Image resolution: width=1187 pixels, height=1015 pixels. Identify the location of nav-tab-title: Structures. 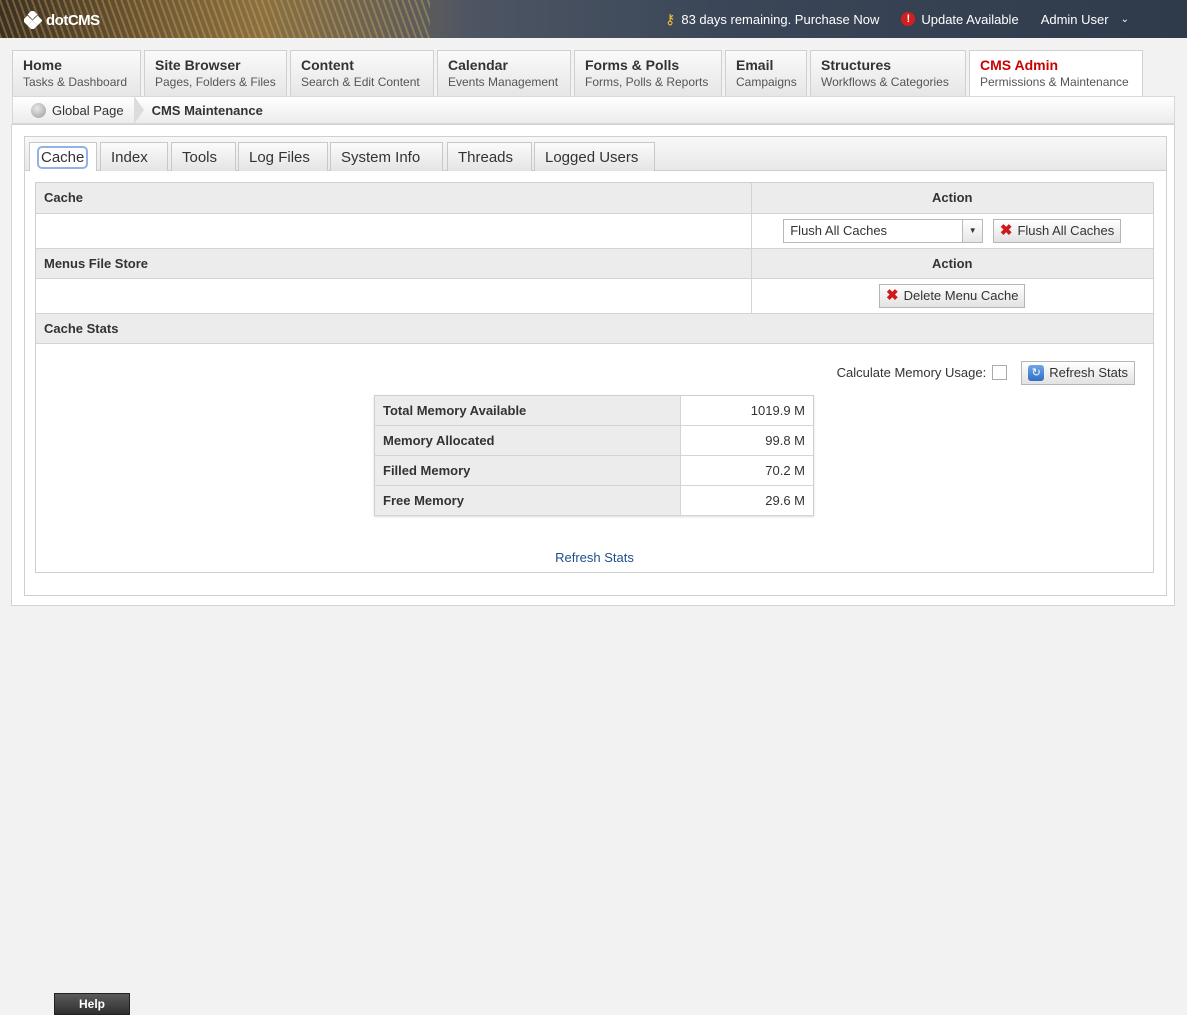
(856, 65).